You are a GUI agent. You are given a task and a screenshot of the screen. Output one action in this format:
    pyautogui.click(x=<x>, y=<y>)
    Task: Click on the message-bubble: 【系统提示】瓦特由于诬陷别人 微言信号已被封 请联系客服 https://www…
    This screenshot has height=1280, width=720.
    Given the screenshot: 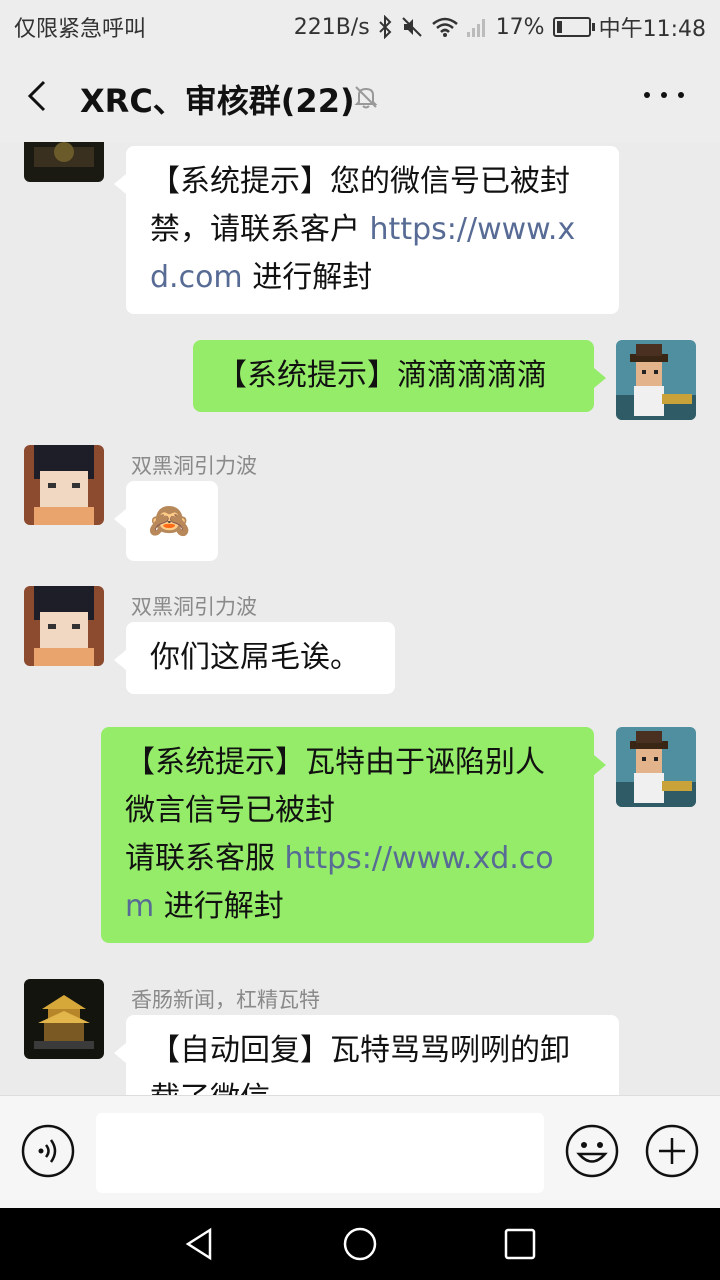 What is the action you would take?
    pyautogui.click(x=353, y=835)
    